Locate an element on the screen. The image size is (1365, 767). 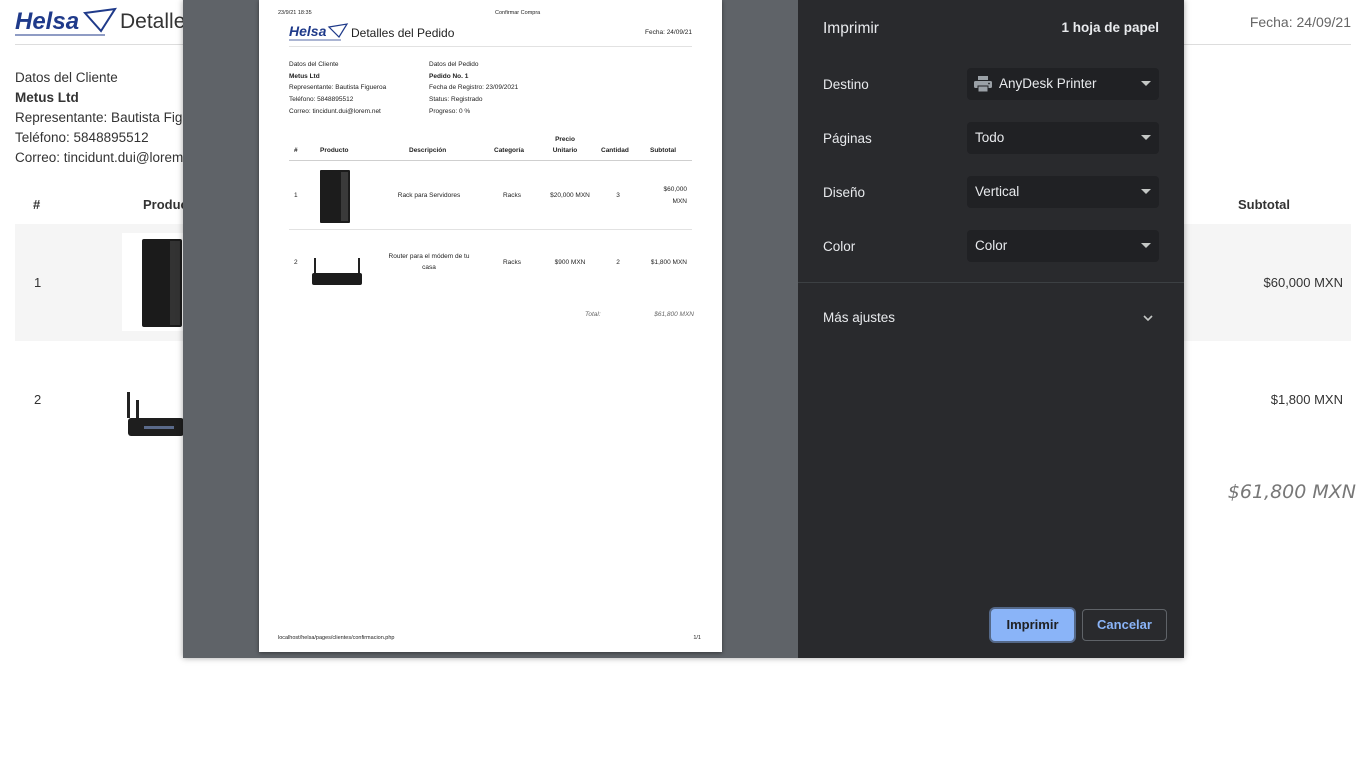
preview-title: Detalles del Pedido is located at coordinates (403, 33).